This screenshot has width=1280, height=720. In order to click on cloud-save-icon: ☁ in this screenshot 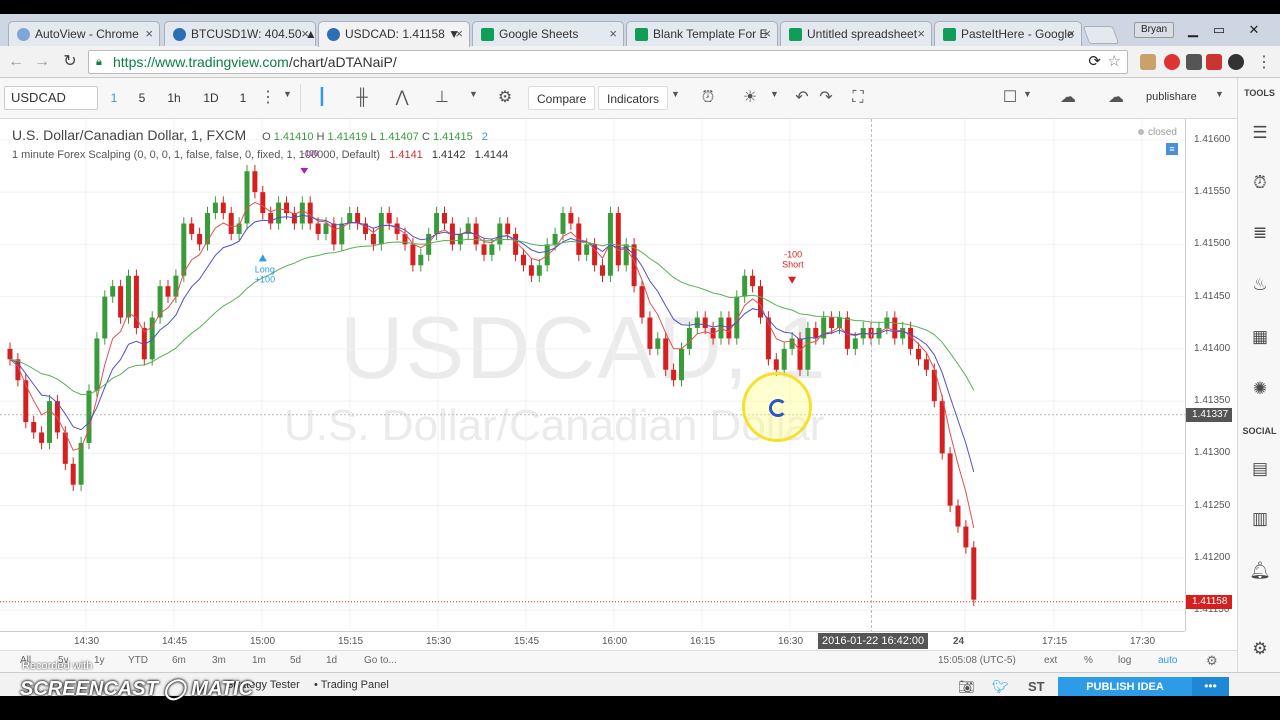, I will do `click(1068, 98)`.